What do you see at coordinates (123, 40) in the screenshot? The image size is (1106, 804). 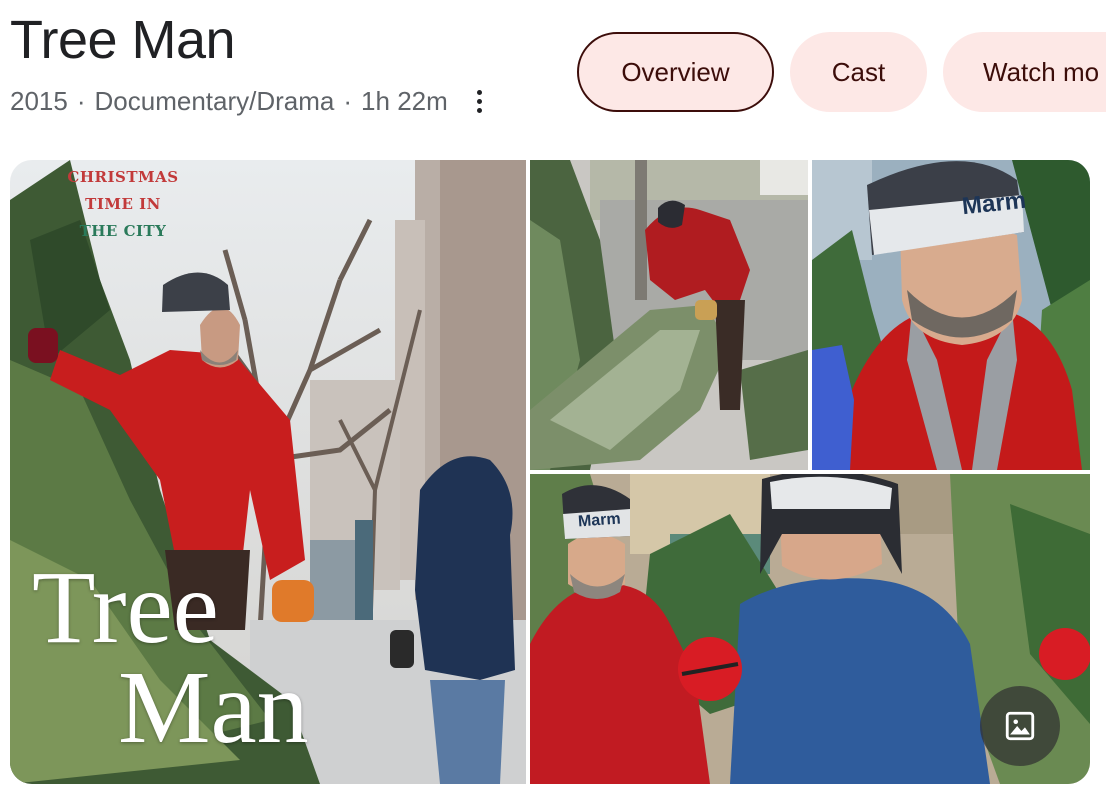 I see `page-title: Tree Man` at bounding box center [123, 40].